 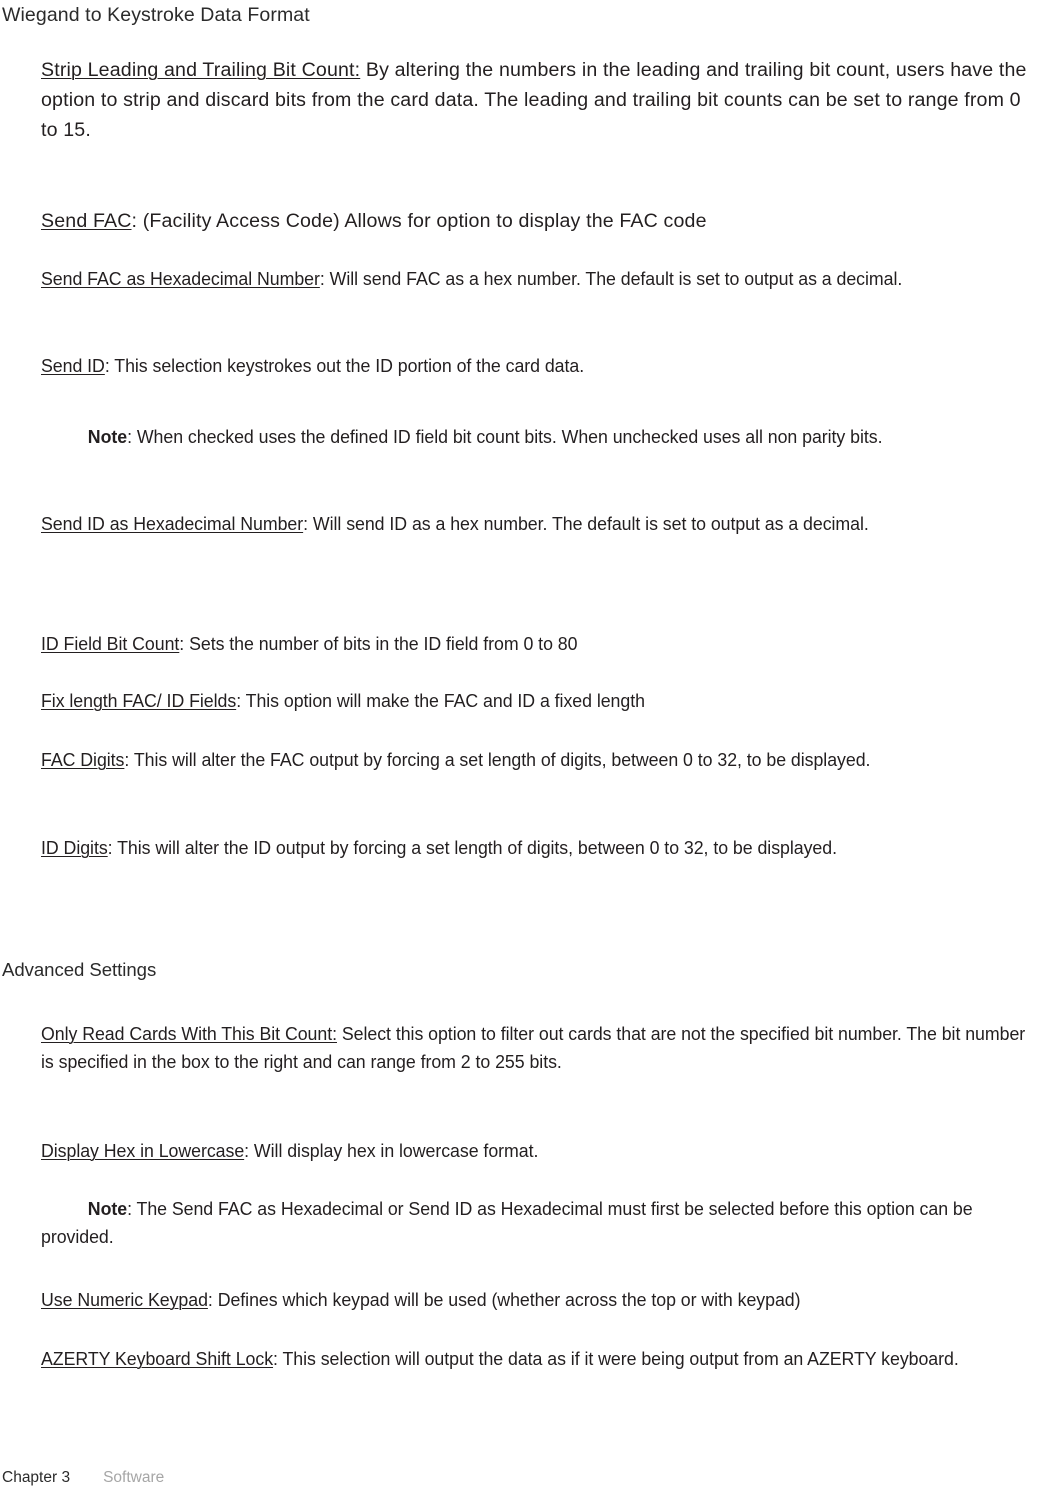 I want to click on term-send-fac: Send FAC, so click(x=86, y=221).